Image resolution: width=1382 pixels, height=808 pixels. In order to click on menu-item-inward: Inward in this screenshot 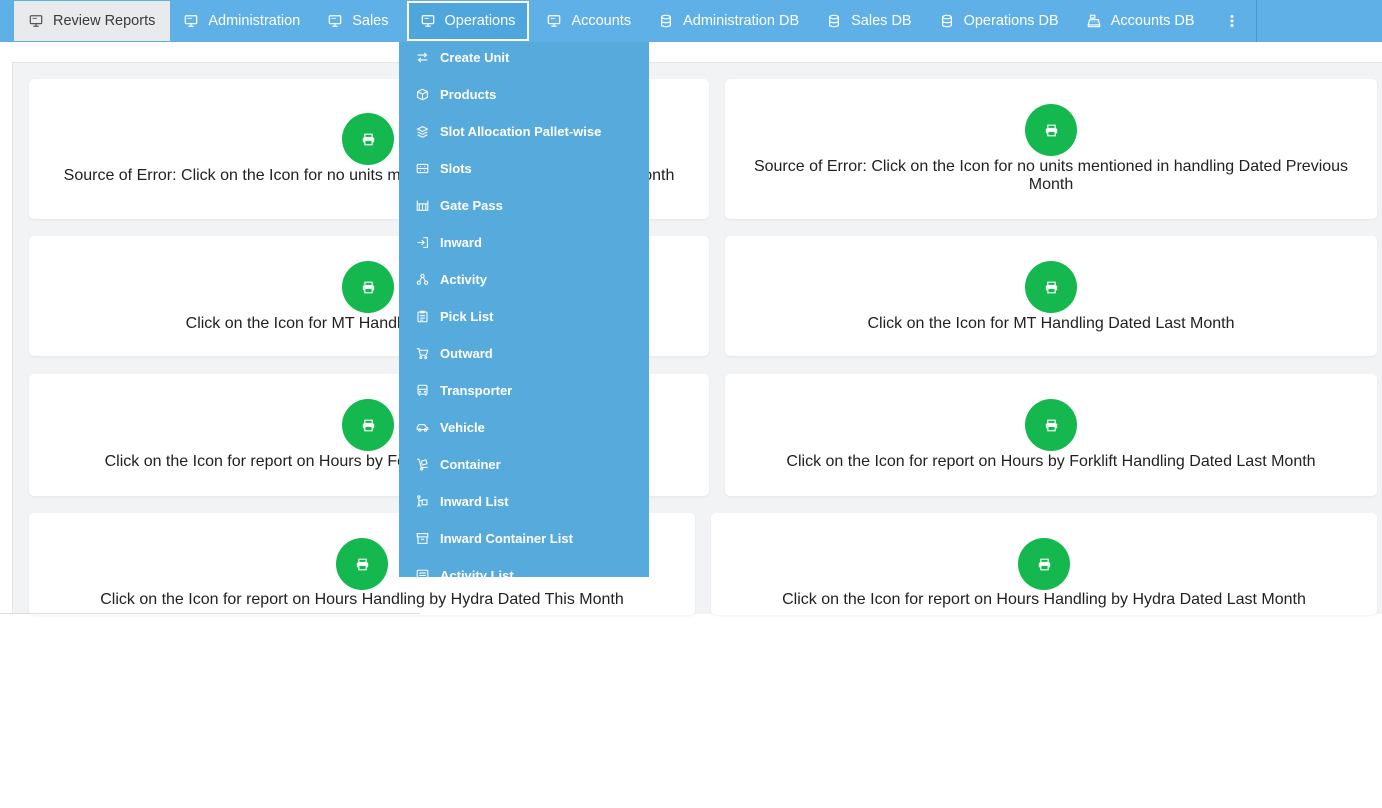, I will do `click(524, 242)`.